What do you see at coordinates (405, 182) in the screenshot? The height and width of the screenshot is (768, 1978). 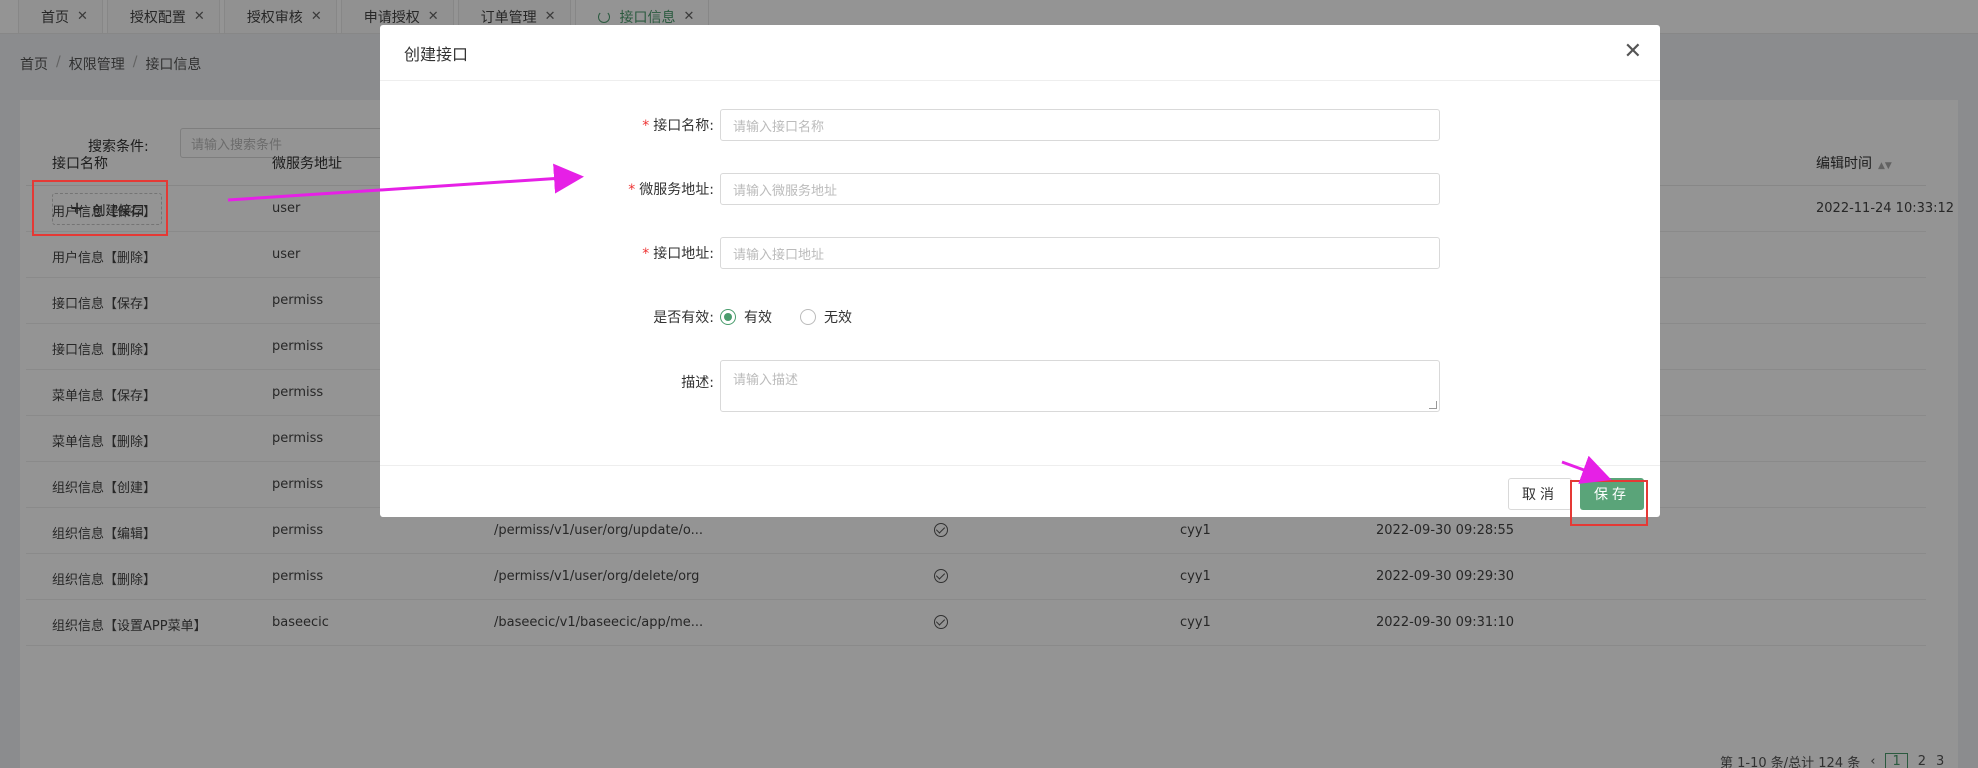 I see `annotation-arrow-to-form` at bounding box center [405, 182].